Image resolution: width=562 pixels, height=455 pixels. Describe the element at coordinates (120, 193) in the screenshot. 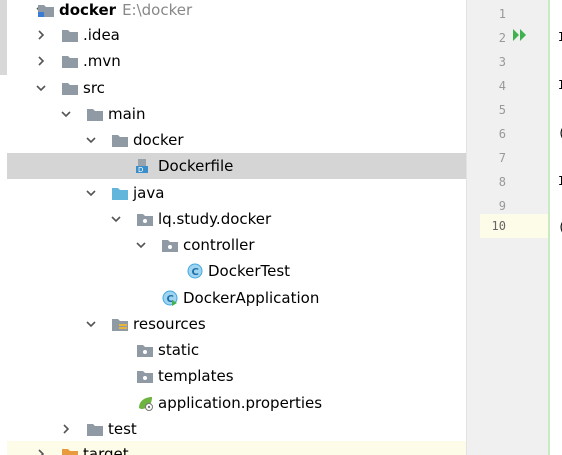

I see `source-folder-icon` at that location.